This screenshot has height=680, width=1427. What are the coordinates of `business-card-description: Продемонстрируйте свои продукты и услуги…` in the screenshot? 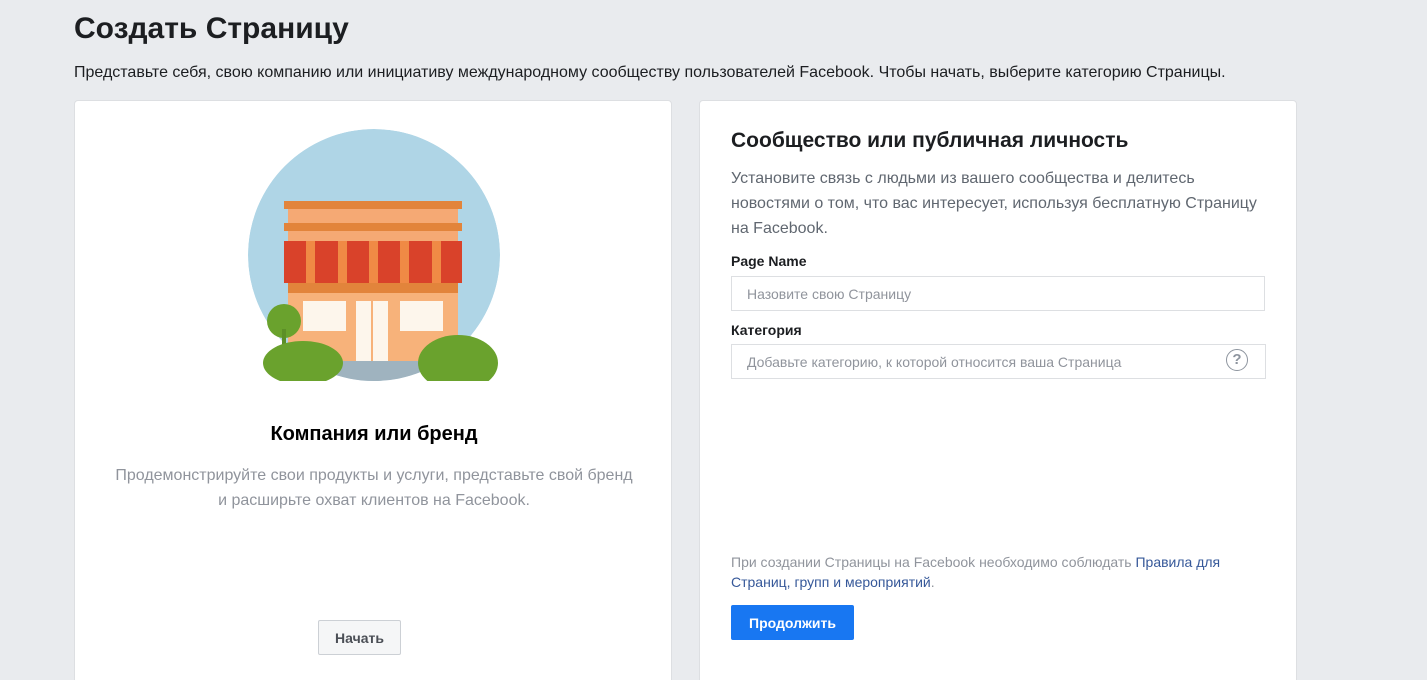 It's located at (374, 488).